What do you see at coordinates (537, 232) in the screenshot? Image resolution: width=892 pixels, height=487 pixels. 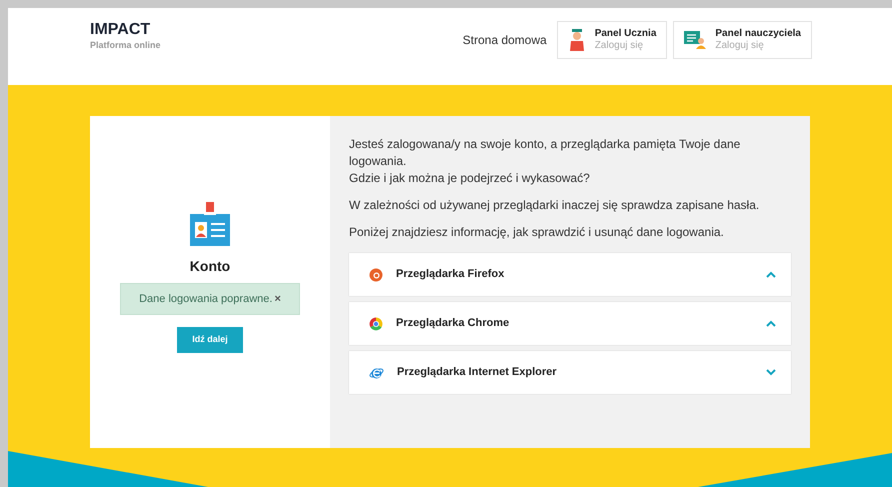 I see `info-paragraph: Poniżej znajdziesz informację, jak sprawdzić i usunąć dane logowania.` at bounding box center [537, 232].